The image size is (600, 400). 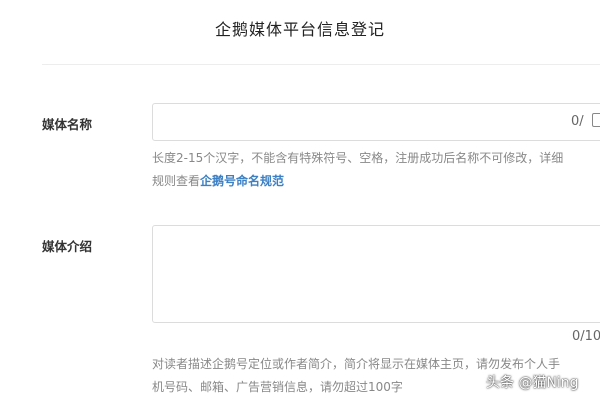 I want to click on clear-icon, so click(x=596, y=120).